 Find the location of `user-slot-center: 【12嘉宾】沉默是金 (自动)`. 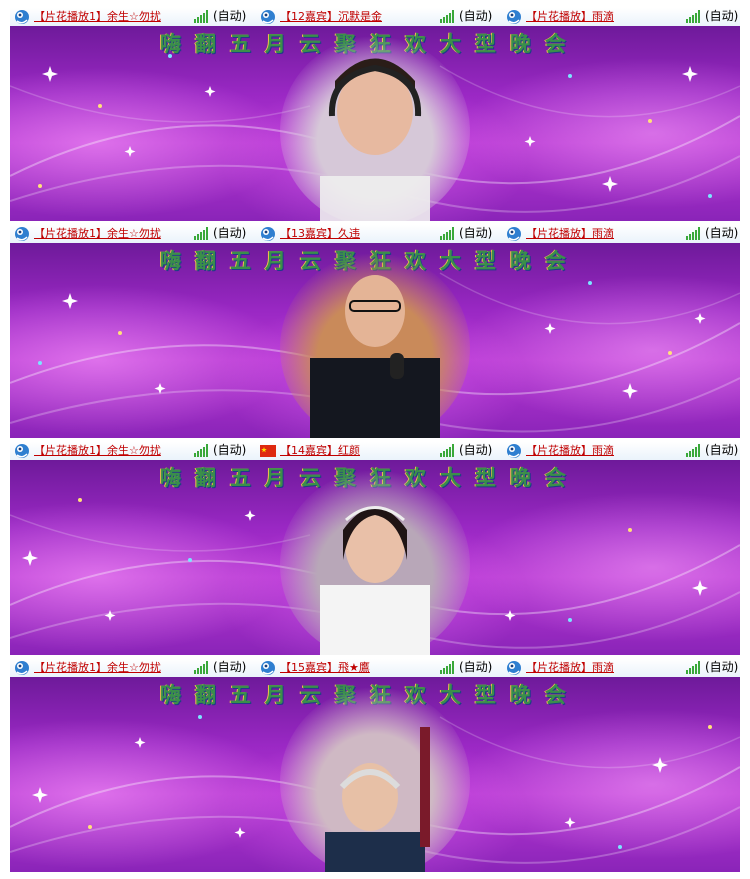

user-slot-center: 【12嘉宾】沉默是金 (自动) is located at coordinates (377, 17).